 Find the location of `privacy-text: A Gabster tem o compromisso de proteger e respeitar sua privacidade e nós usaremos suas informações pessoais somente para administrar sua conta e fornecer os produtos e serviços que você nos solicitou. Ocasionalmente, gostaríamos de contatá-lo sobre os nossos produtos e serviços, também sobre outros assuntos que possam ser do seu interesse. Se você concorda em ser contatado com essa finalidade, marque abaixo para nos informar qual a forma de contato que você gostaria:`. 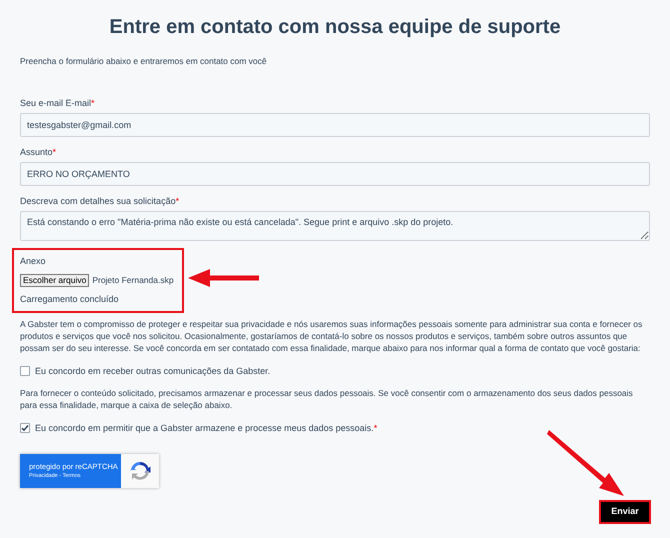

privacy-text: A Gabster tem o compromisso de proteger e respeitar sua privacidade e nós usaremos suas informações pessoais somente para administrar sua conta e fornecer os produtos e serviços que você nos solicitou. Ocasionalmente, gostaríamos de contatá-lo sobre os nossos produtos e serviços, também sobre outros assuntos que possam ser do seu interesse. Se você concorda em ser contatado com essa finalidade, marque abaixo para nos informar qual a forma de contato que você gostaria: is located at coordinates (332, 336).